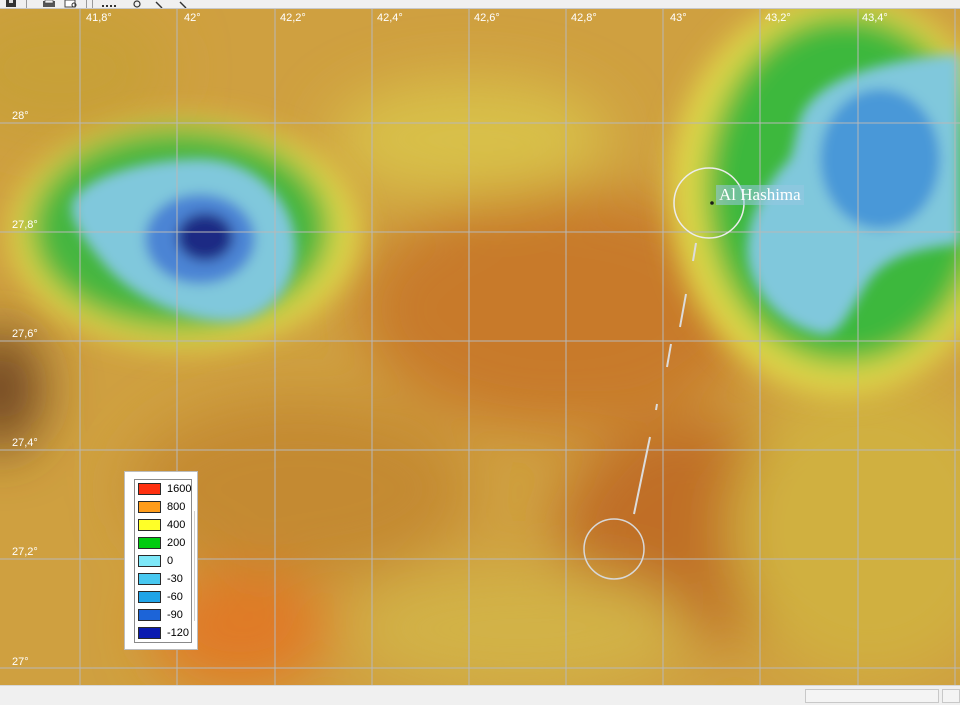 The width and height of the screenshot is (960, 705). I want to click on legend-value: -60, so click(175, 597).